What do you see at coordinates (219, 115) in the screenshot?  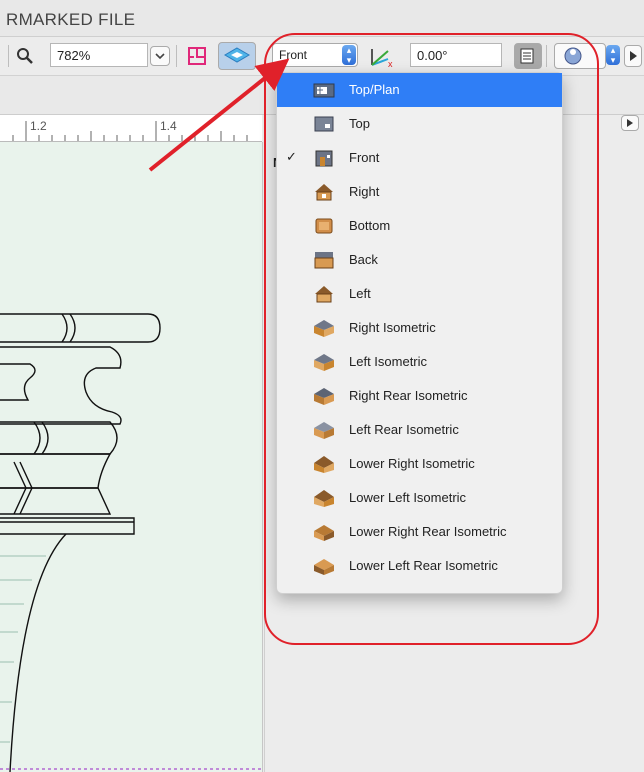 I see `annotation-arrow` at bounding box center [219, 115].